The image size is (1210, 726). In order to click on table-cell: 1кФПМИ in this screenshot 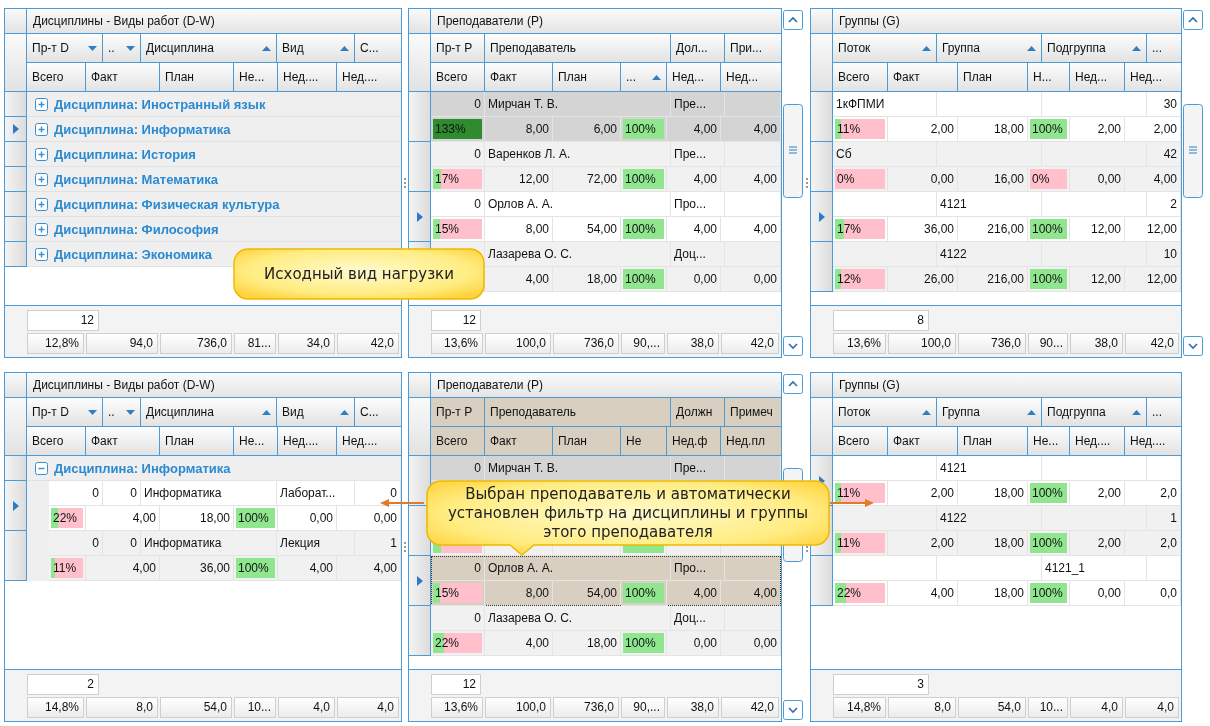, I will do `click(885, 104)`.